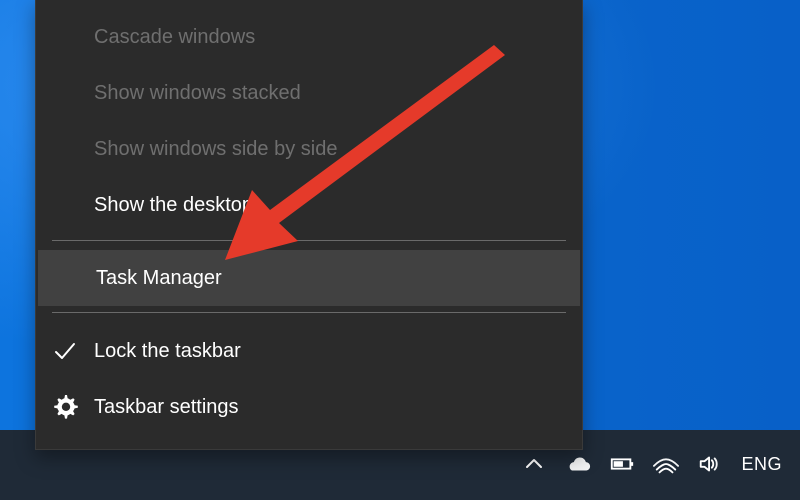 Image resolution: width=800 pixels, height=500 pixels. Describe the element at coordinates (166, 406) in the screenshot. I see `menu-item-label: Taskbar settings` at that location.